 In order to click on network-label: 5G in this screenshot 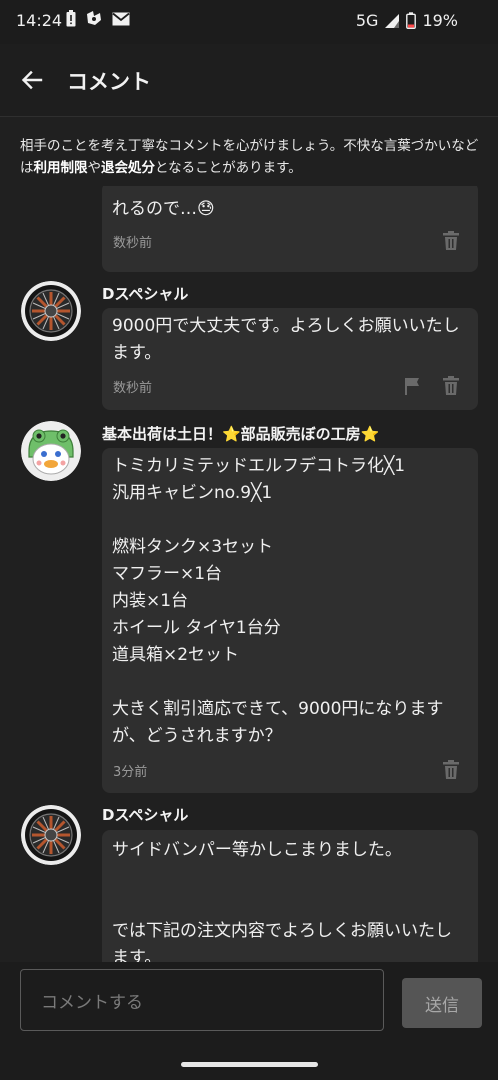, I will do `click(367, 20)`.